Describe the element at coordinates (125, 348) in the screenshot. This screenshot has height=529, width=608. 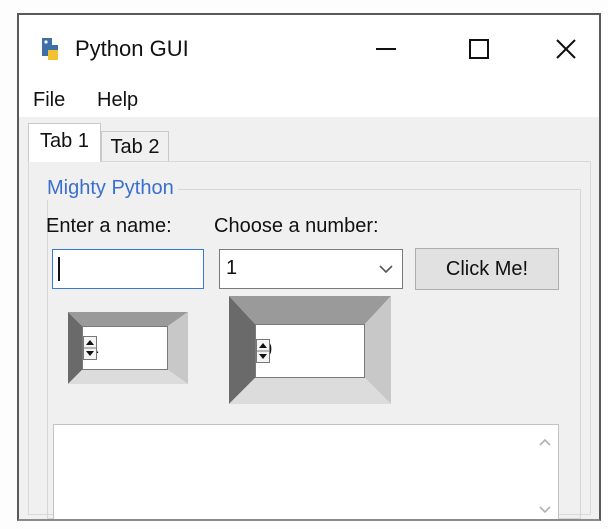
I see `spinbox-1: 1` at that location.